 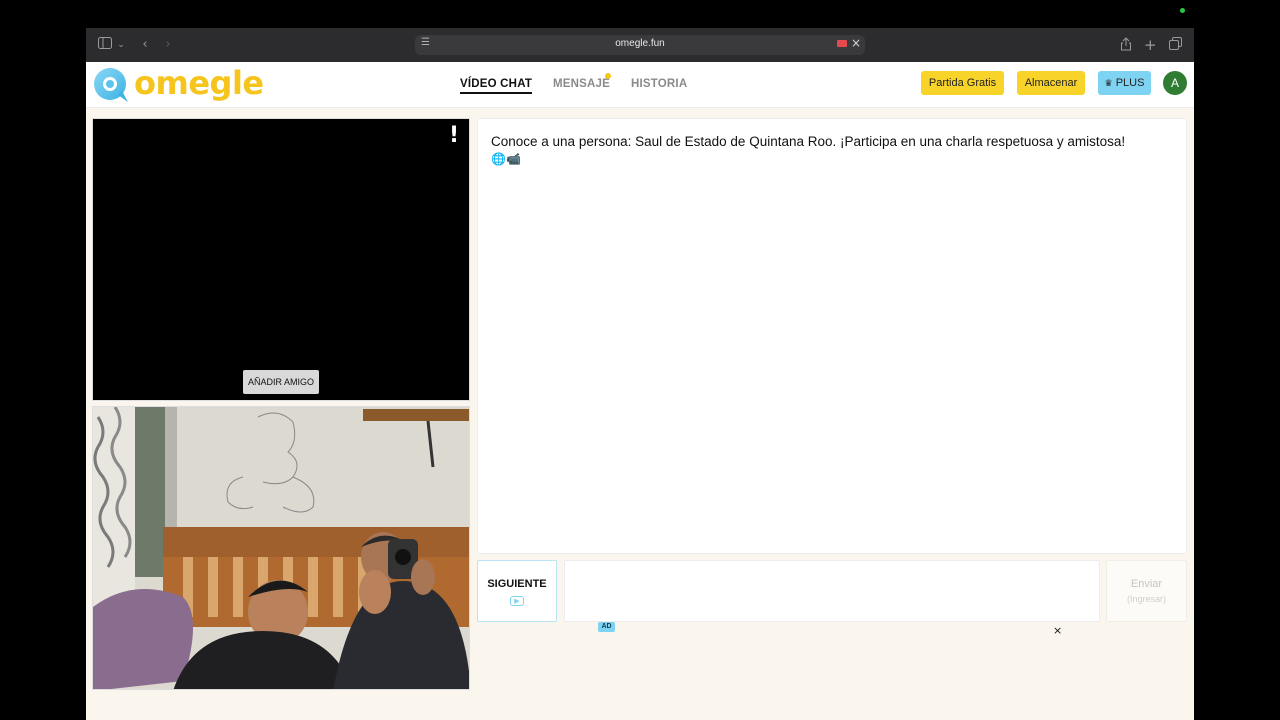 What do you see at coordinates (281, 259) in the screenshot?
I see `remote-video: ! AÑADIR AMIGO` at bounding box center [281, 259].